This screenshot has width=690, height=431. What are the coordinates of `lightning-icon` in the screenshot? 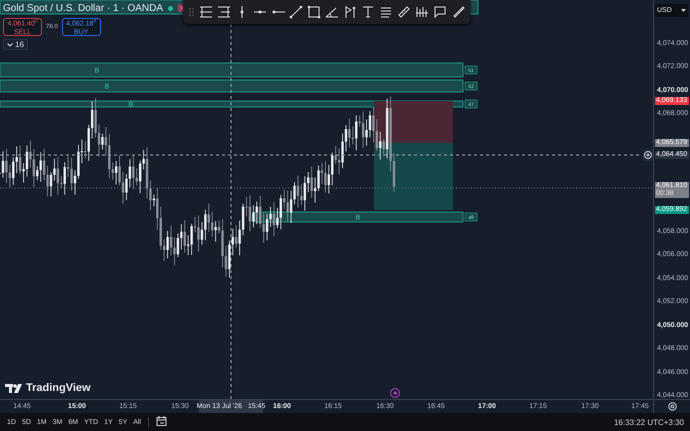 It's located at (395, 393).